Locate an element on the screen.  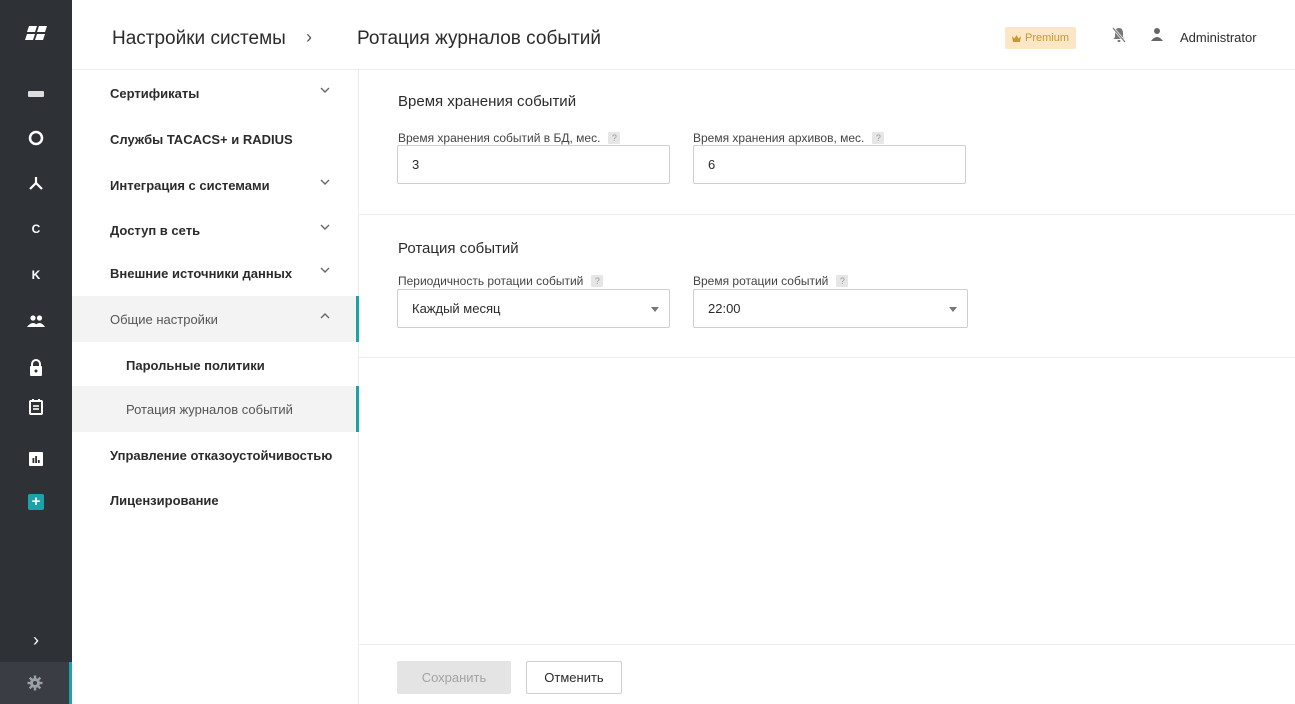
submenu-item-general-settings: Общие настройки is located at coordinates (215, 319).